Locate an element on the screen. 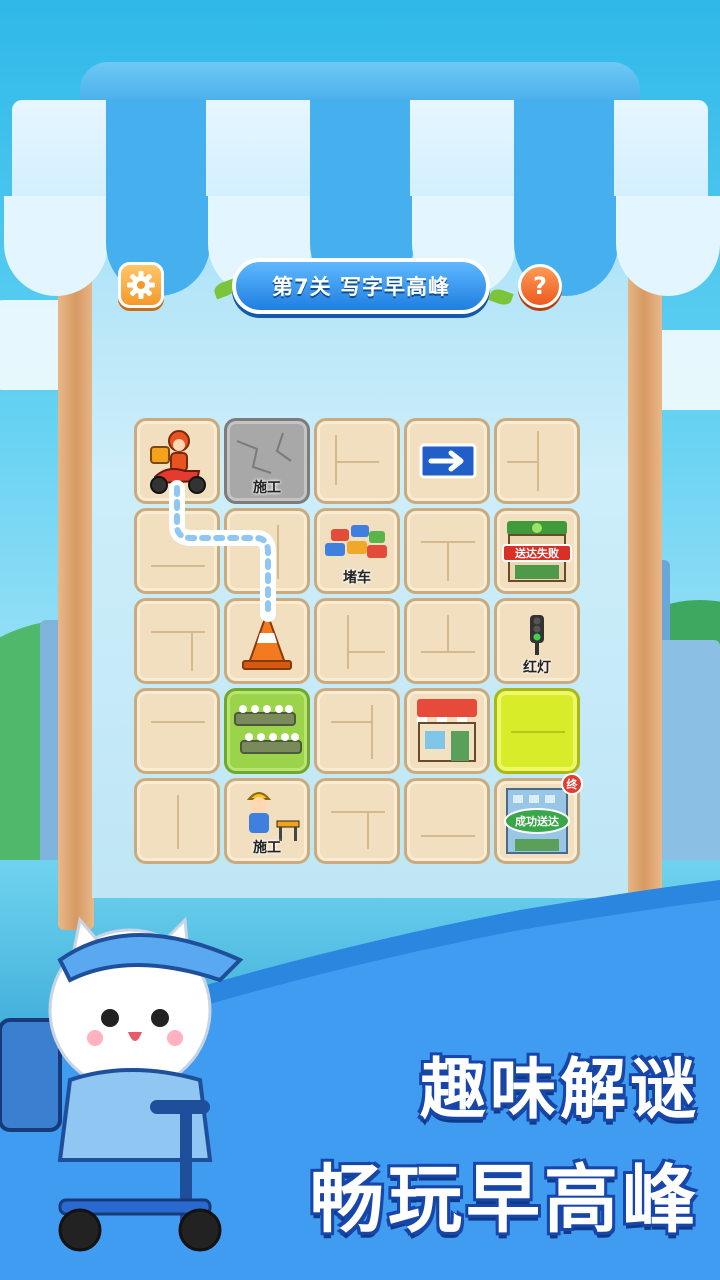 The image size is (720, 1280). gear-icon is located at coordinates (141, 285).